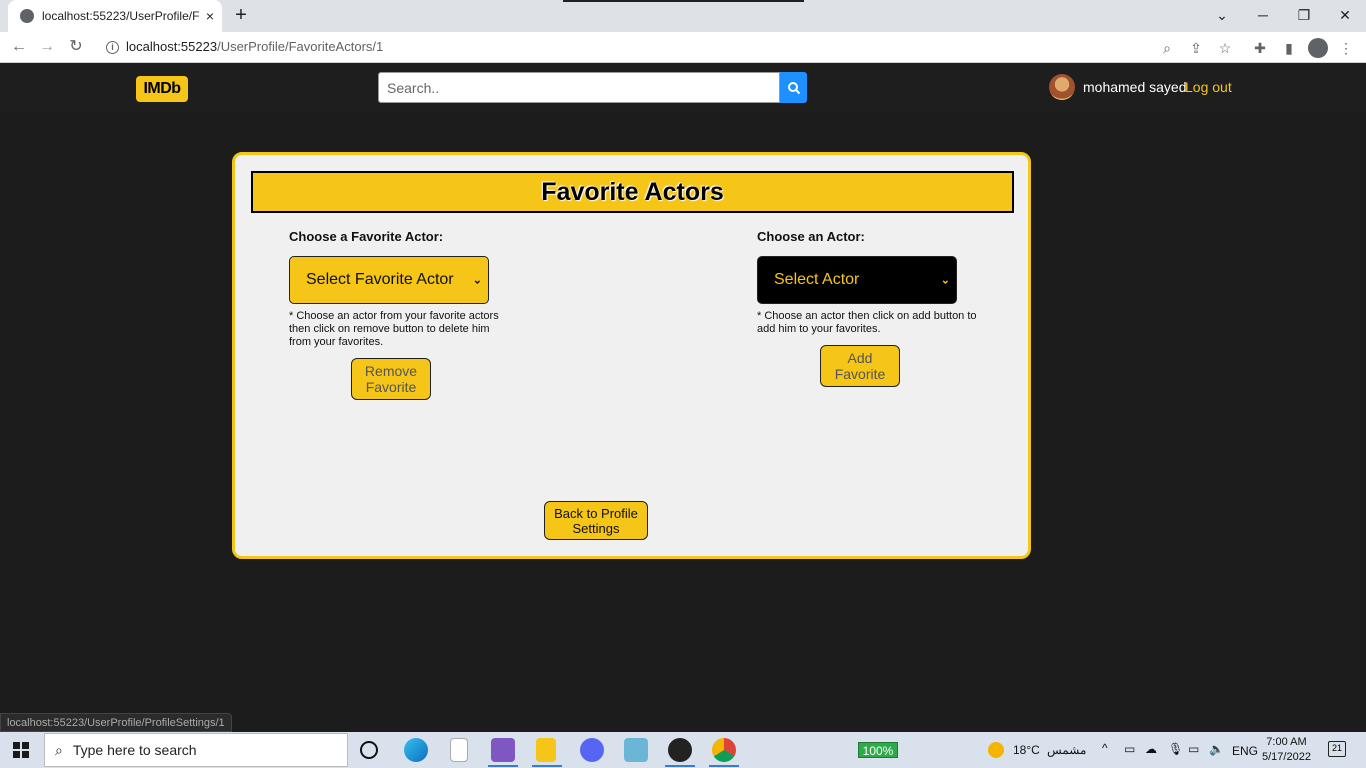 The height and width of the screenshot is (768, 1366). I want to click on url-path: /UserProfile/FavoriteActors/1, so click(300, 46).